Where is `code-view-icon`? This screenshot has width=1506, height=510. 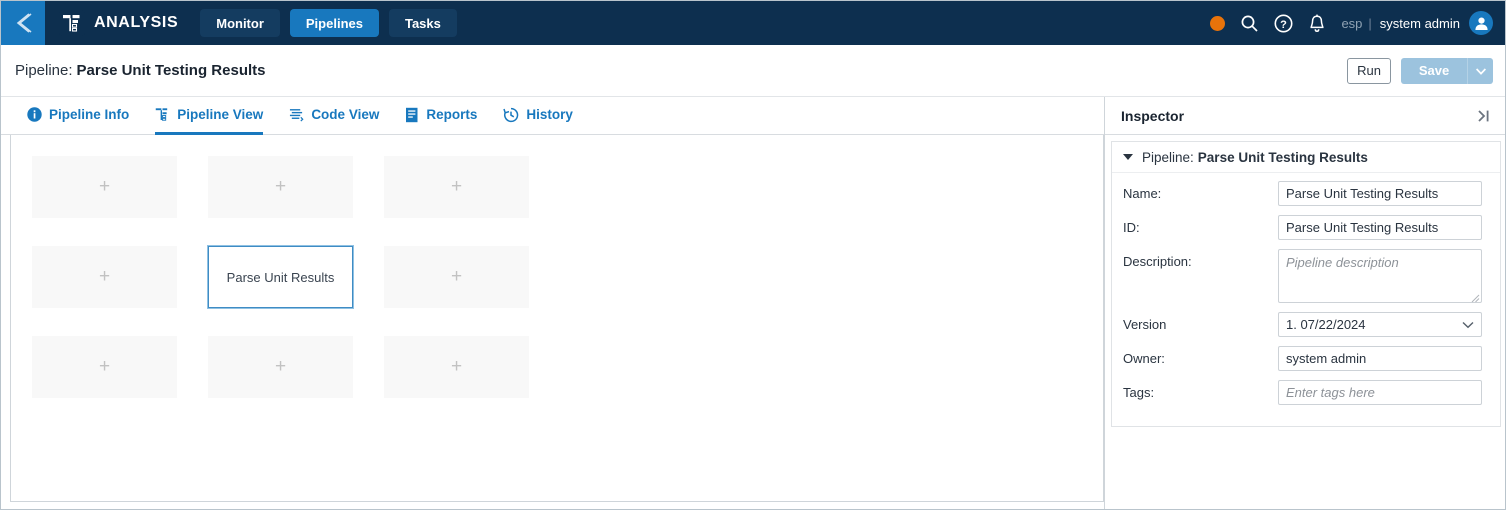 code-view-icon is located at coordinates (296, 114).